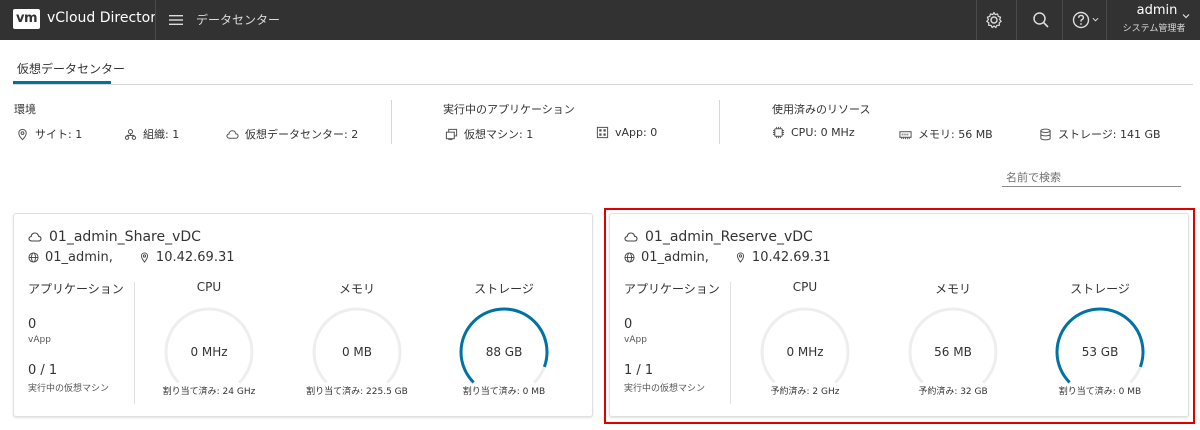  What do you see at coordinates (499, 134) in the screenshot?
I see `summary-vm-text: 仮想マシン: 1` at bounding box center [499, 134].